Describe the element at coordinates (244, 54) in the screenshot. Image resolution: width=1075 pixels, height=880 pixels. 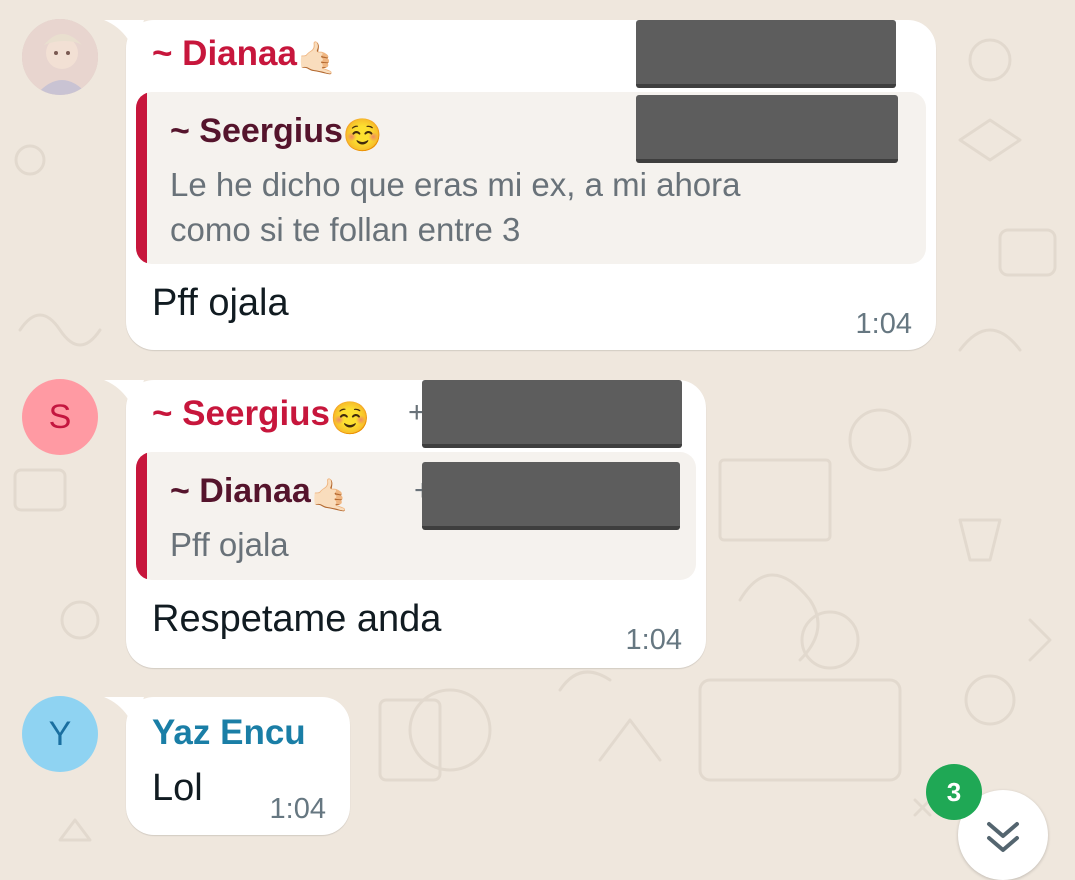
I see `sender-name: ~ Dianaa🤙🏻` at that location.